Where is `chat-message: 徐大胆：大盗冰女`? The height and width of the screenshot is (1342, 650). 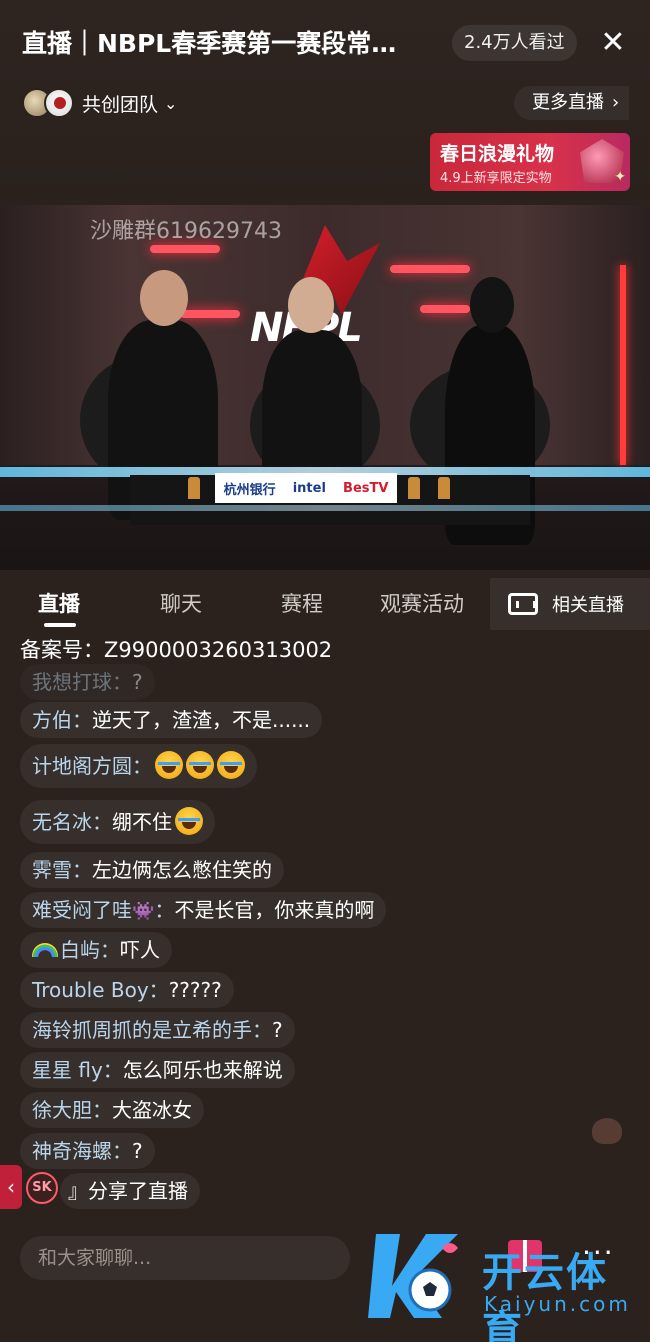 chat-message: 徐大胆：大盗冰女 is located at coordinates (112, 1110).